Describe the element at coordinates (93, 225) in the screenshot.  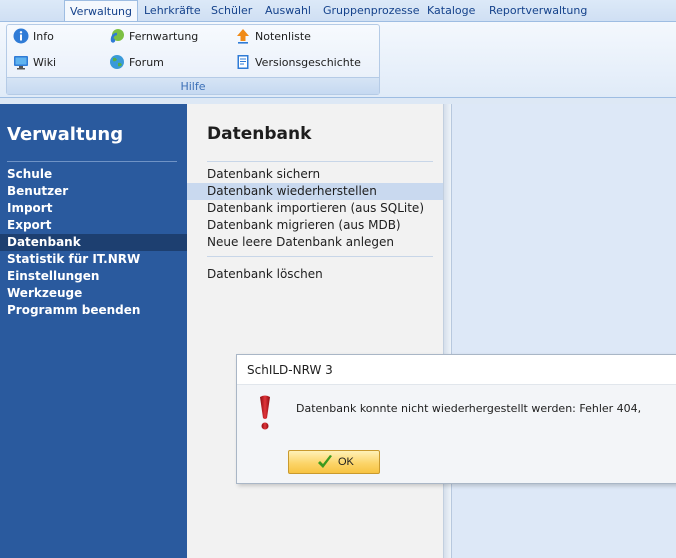
I see `nav-item-export: Export` at that location.